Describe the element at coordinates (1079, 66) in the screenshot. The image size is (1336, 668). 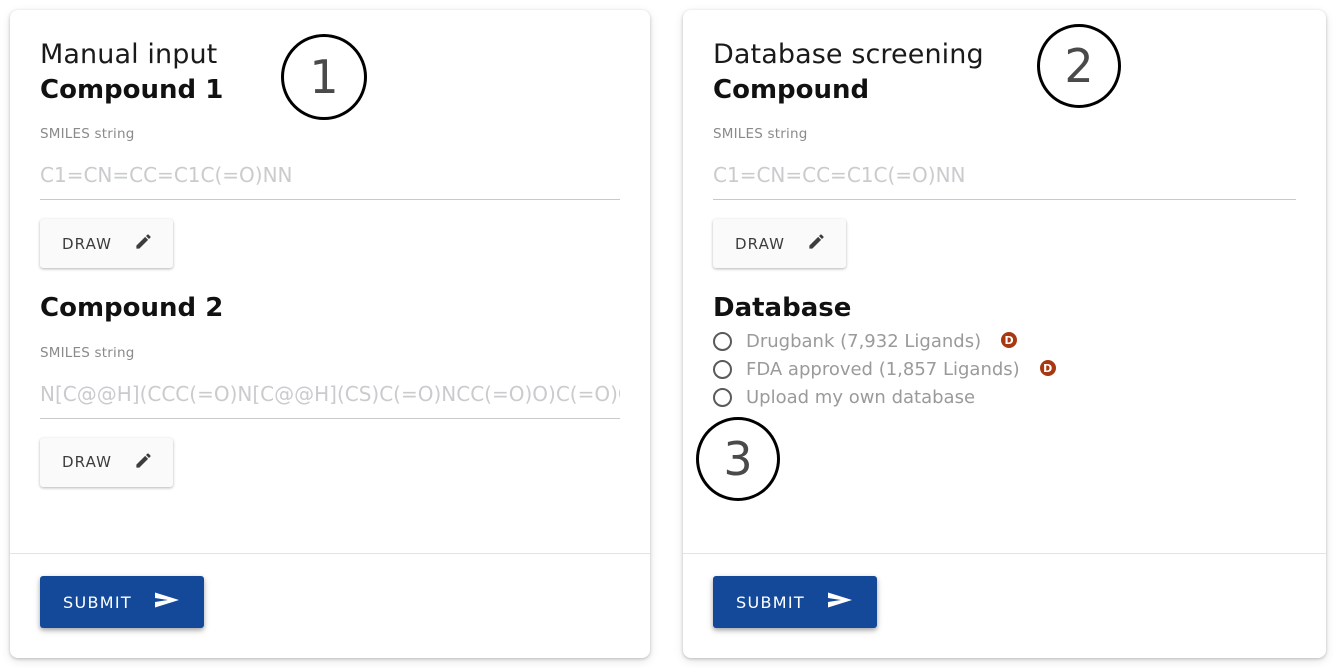
I see `callout-marker-2: 2` at that location.